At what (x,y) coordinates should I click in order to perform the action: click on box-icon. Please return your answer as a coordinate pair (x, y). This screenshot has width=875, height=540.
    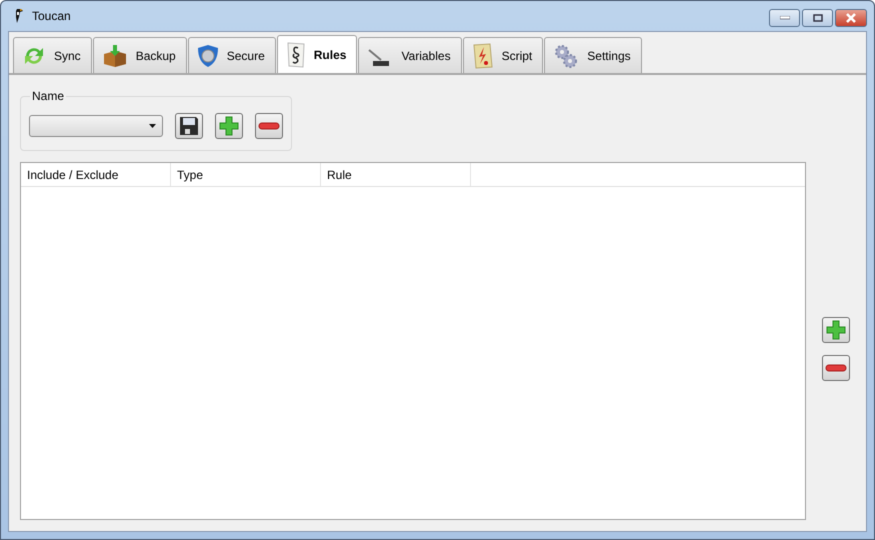
    Looking at the image, I should click on (115, 56).